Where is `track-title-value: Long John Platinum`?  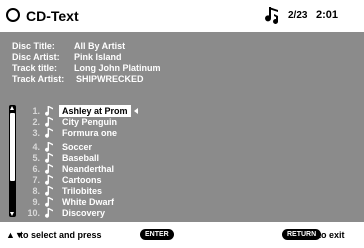
track-title-value: Long John Platinum is located at coordinates (117, 68).